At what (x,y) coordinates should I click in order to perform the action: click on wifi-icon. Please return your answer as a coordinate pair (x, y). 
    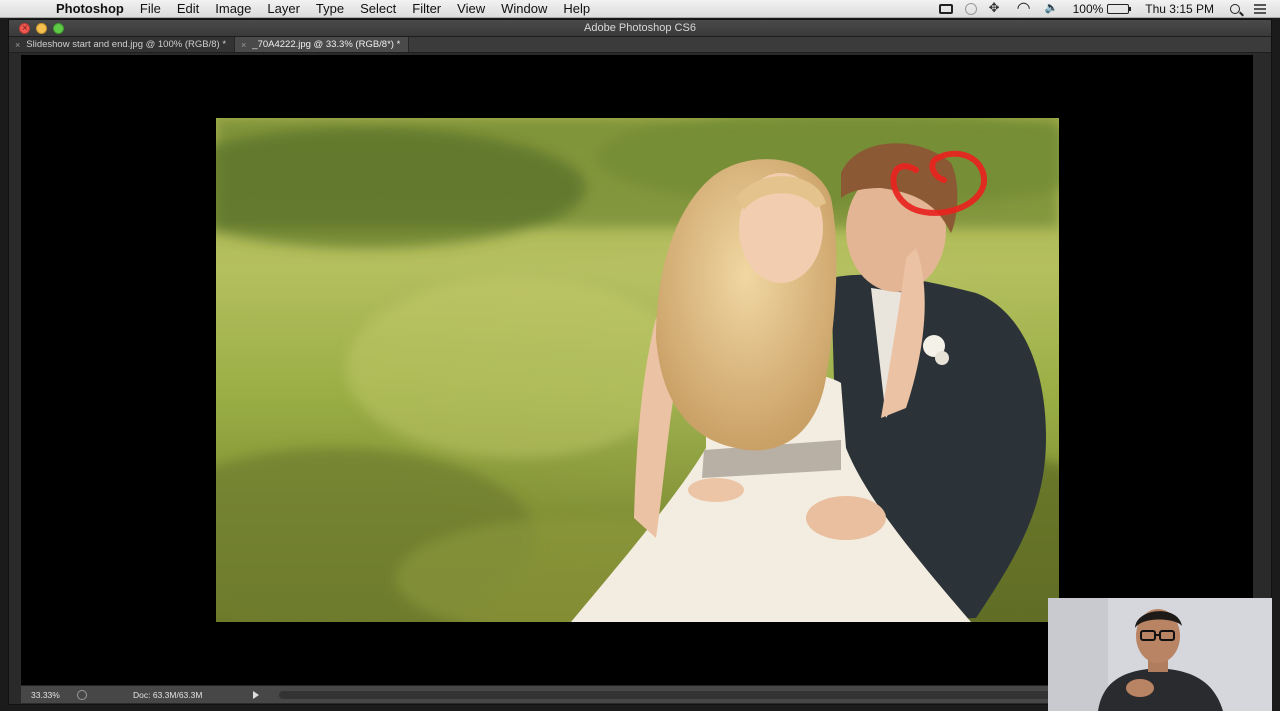
    Looking at the image, I should click on (1025, 9).